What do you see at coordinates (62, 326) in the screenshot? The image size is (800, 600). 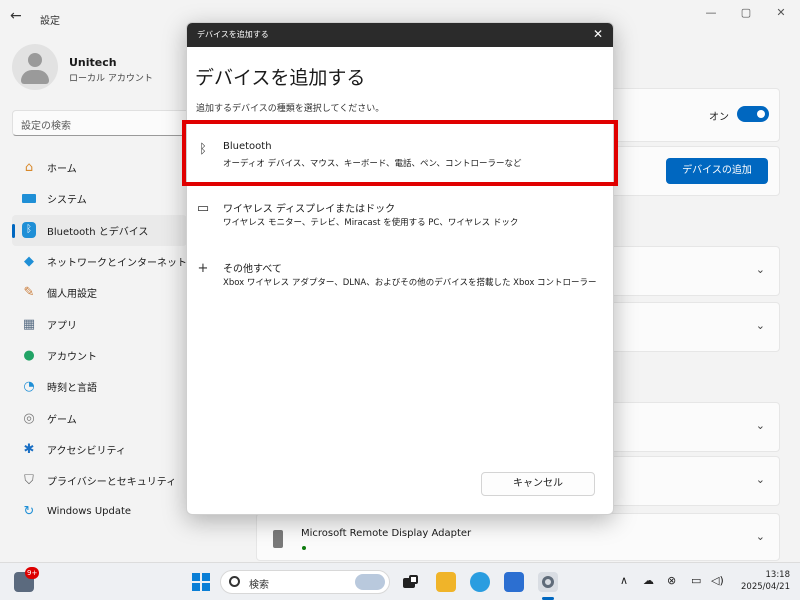 I see `sidebar-item-label: アプリ` at bounding box center [62, 326].